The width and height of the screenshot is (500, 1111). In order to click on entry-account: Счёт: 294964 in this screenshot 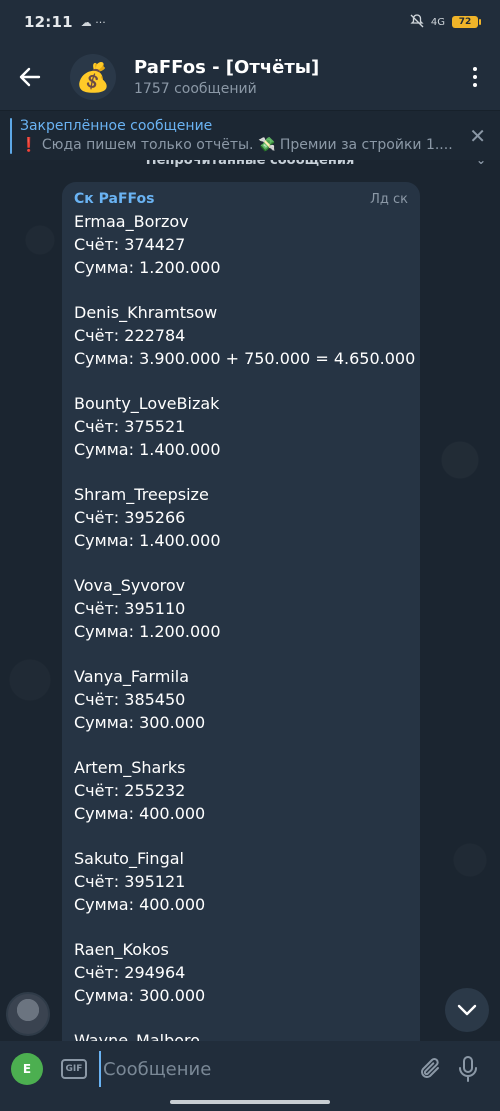, I will do `click(130, 972)`.